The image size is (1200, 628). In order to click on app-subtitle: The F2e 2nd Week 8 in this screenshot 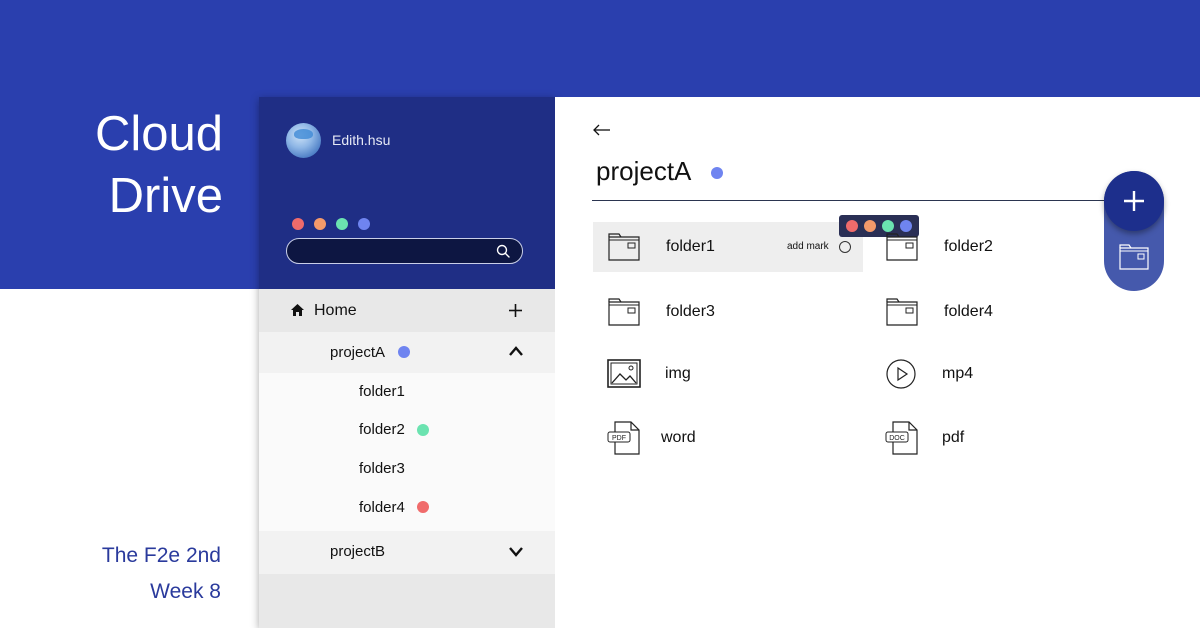, I will do `click(161, 574)`.